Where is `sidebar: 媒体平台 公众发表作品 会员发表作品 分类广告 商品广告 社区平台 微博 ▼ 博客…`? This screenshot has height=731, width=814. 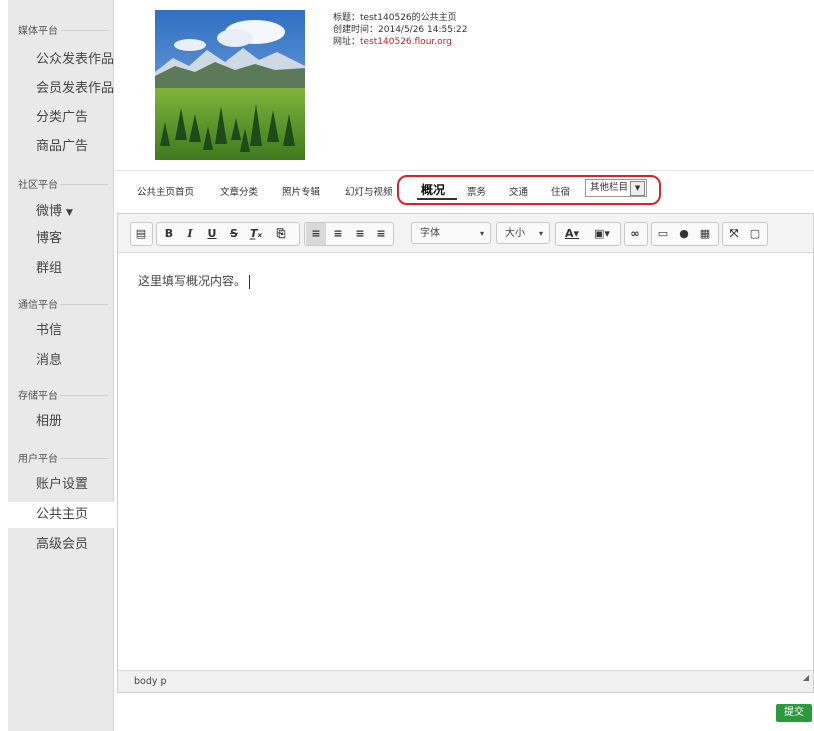 sidebar: 媒体平台 公众发表作品 会员发表作品 分类广告 商品广告 社区平台 微博 ▼ 博客… is located at coordinates (61, 365).